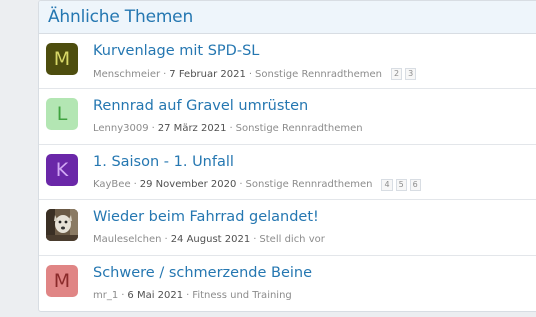  I want to click on avatar-letter: K, so click(62, 169).